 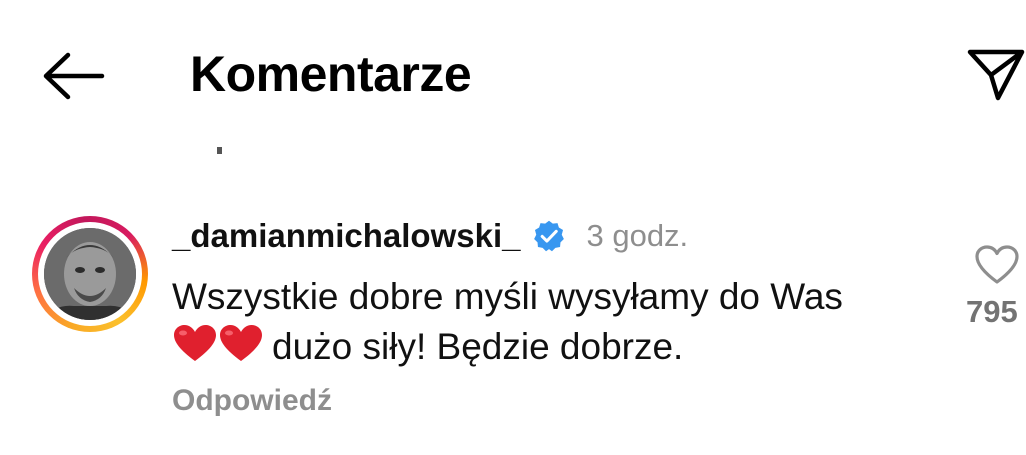 I want to click on avatar-photo, so click(x=90, y=274).